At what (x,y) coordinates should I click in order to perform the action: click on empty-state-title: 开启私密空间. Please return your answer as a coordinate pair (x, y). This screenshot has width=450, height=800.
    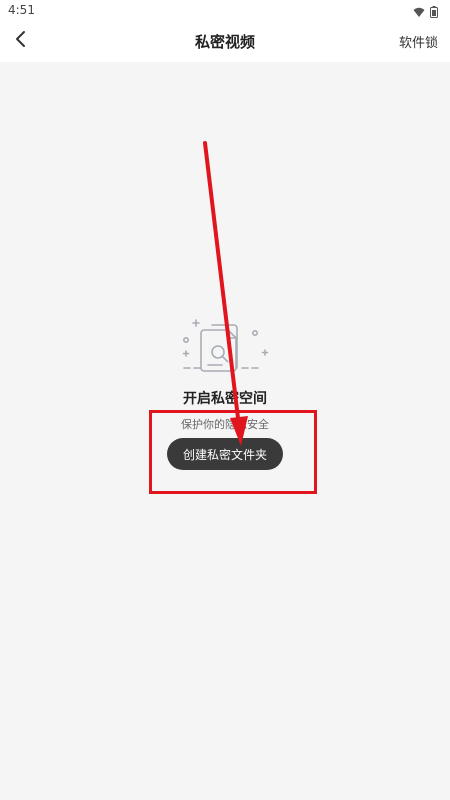
    Looking at the image, I should click on (225, 399).